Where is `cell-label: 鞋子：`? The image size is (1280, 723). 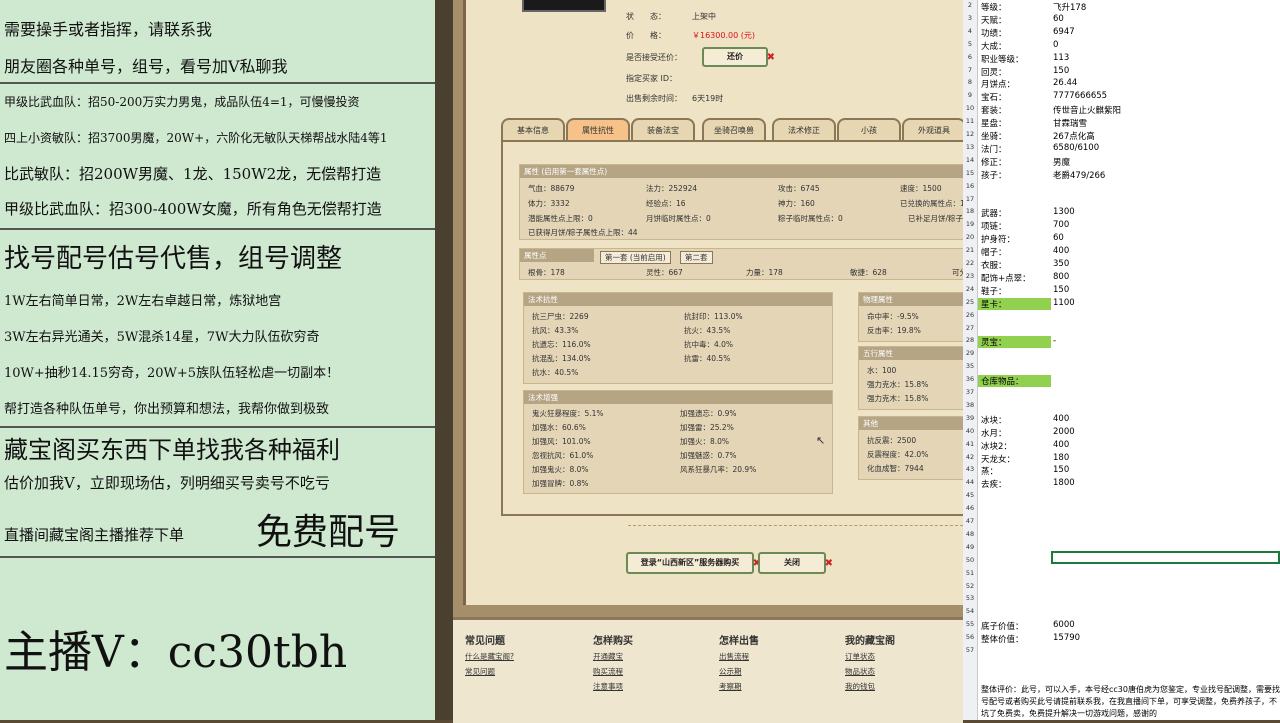
cell-label: 鞋子： is located at coordinates (994, 291).